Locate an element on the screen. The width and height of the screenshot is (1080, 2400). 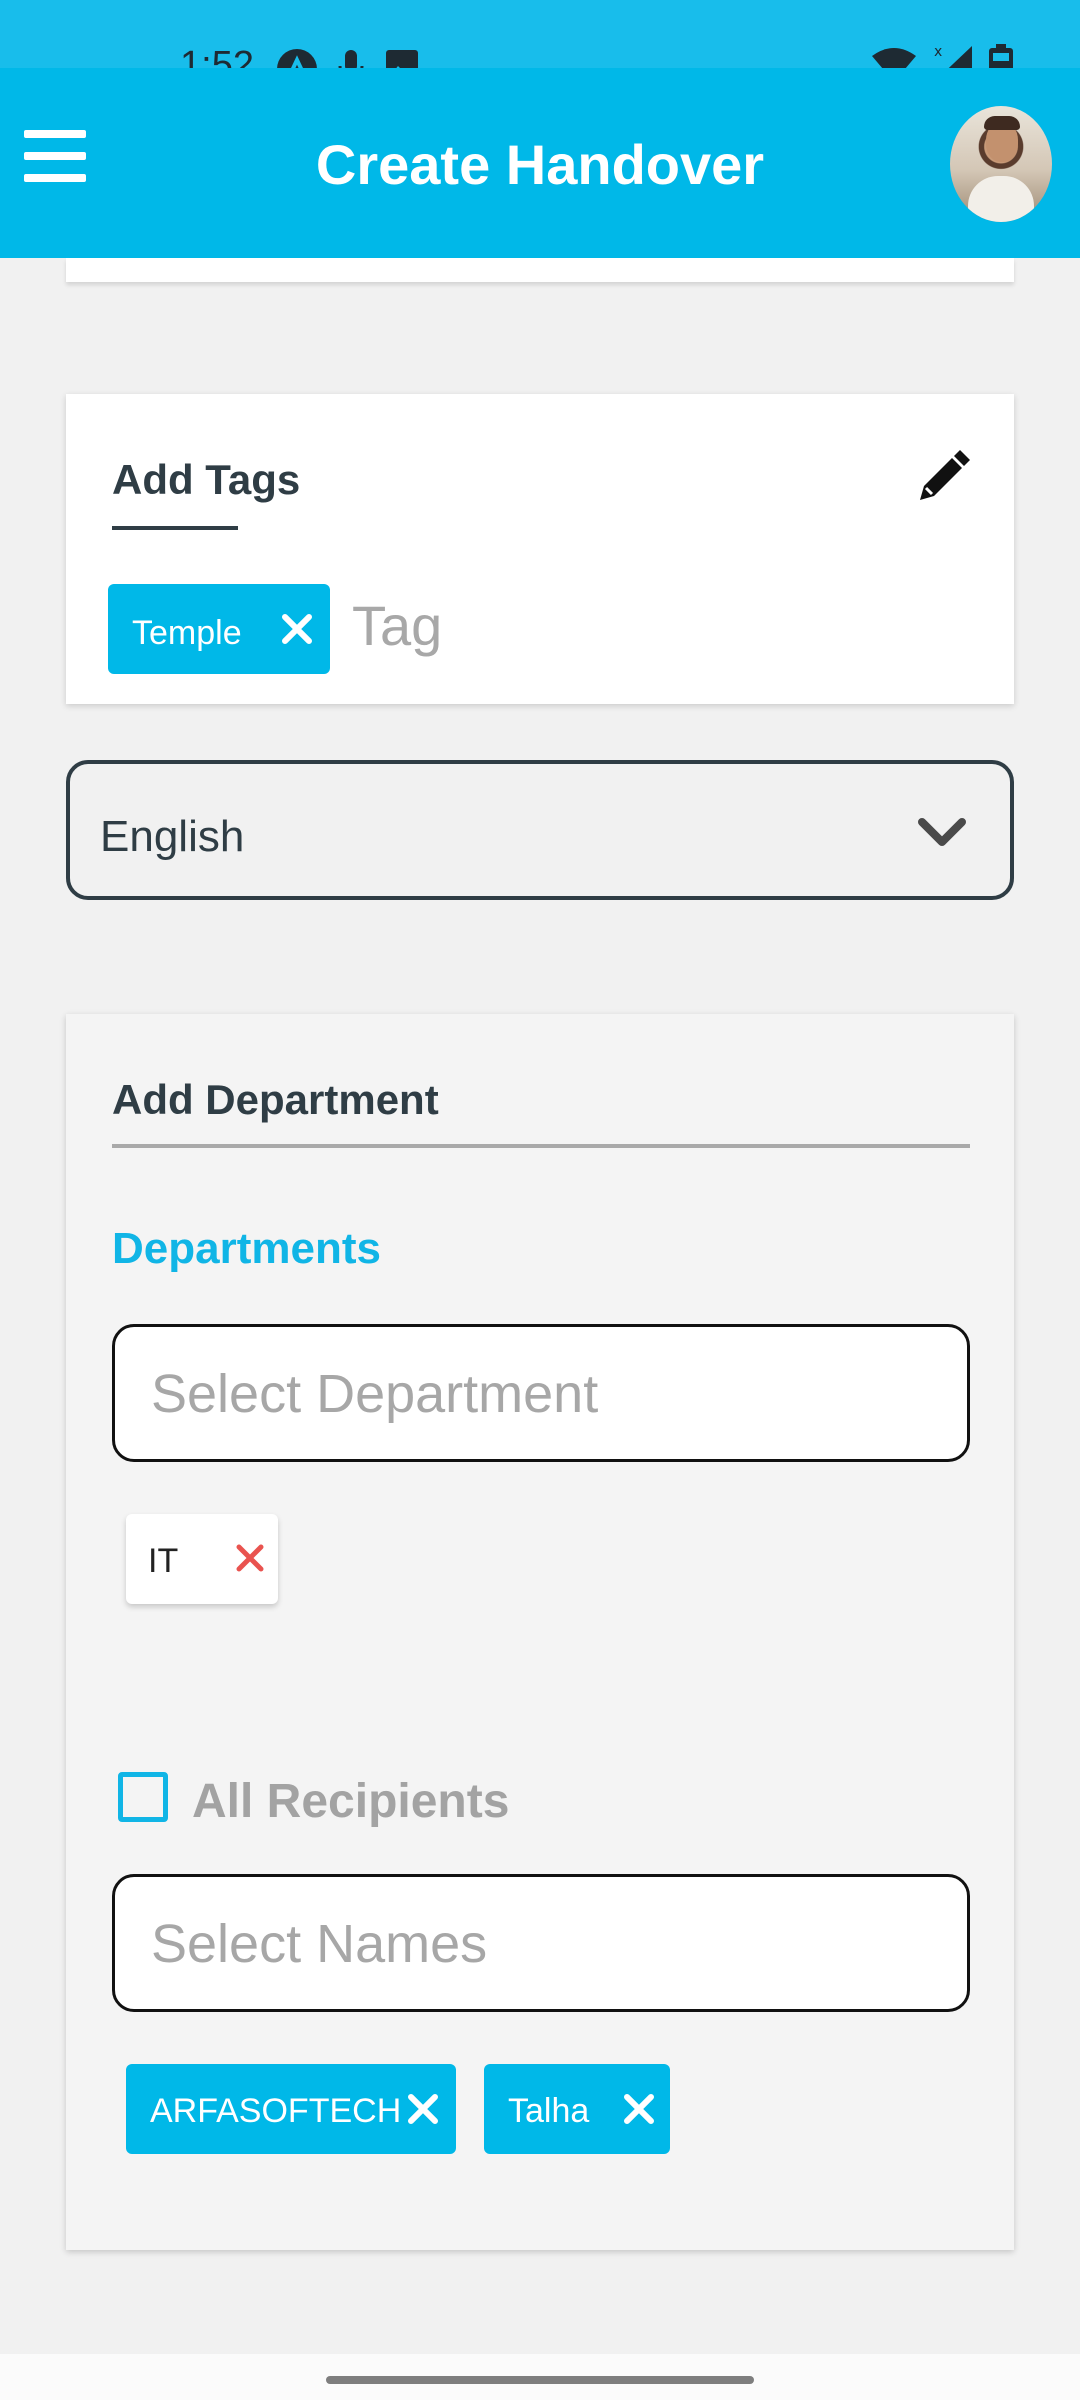
tag-chip-label: Temple is located at coordinates (187, 633).